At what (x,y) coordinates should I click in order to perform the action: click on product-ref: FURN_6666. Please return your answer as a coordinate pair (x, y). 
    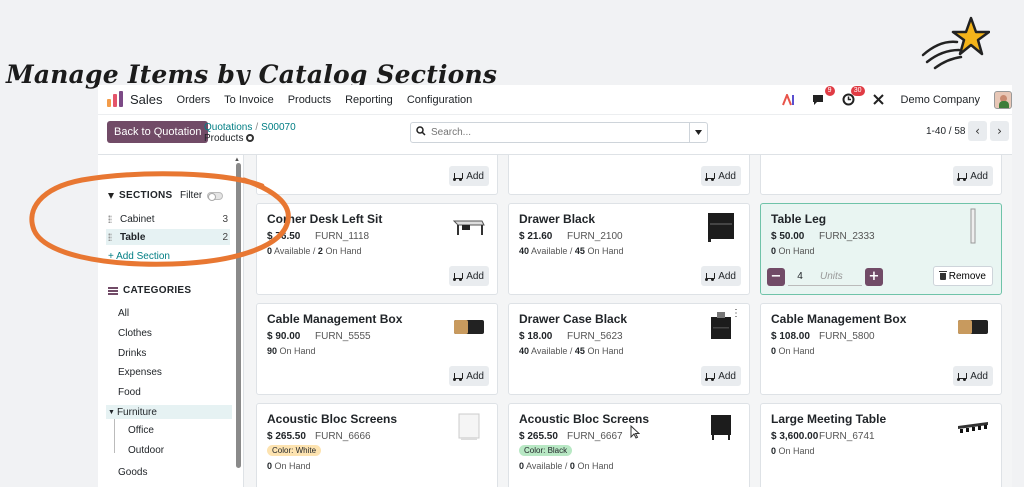
    Looking at the image, I should click on (343, 436).